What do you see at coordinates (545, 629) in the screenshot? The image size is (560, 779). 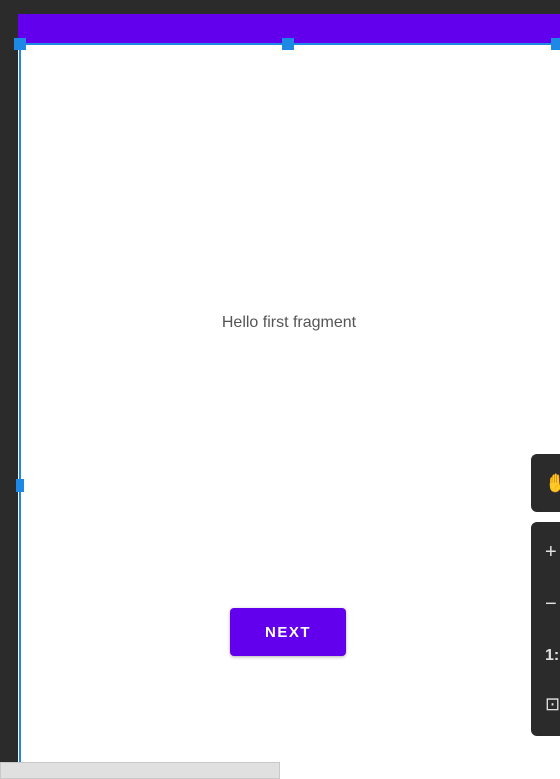 I see `zoom-controls-panel: + − 1: ⊡` at bounding box center [545, 629].